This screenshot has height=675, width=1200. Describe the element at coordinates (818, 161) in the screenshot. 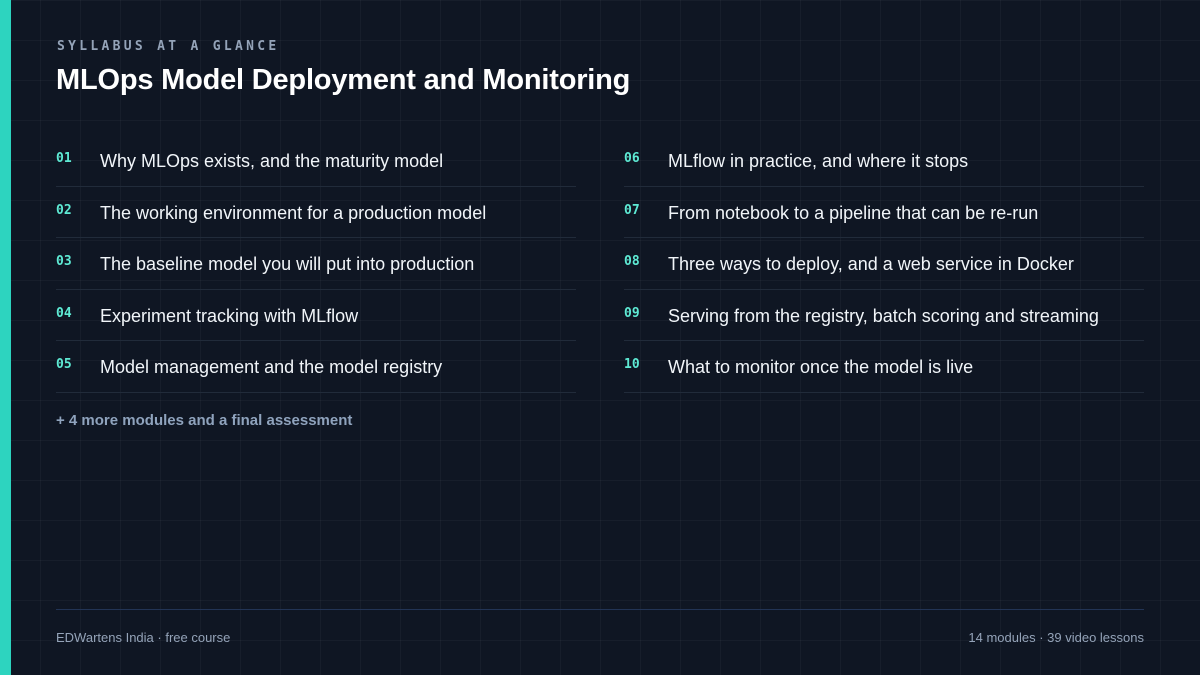

I see `module-title: MLflow in practice, and where it stops` at that location.